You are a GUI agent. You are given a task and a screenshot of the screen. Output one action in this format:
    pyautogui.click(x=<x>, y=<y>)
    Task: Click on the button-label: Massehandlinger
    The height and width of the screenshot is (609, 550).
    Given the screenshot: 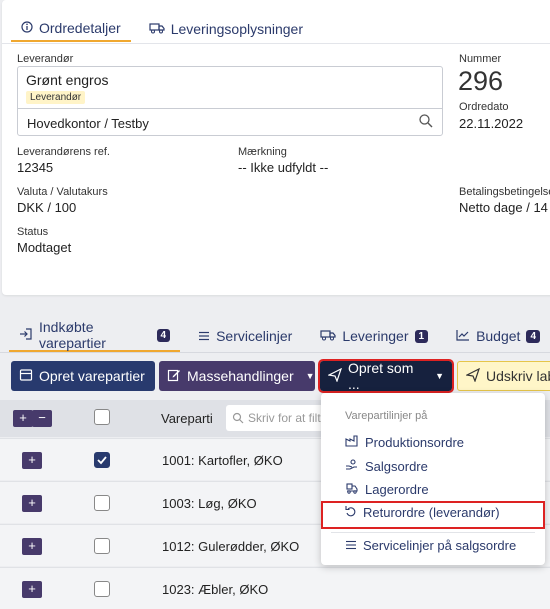 What is the action you would take?
    pyautogui.click(x=240, y=376)
    